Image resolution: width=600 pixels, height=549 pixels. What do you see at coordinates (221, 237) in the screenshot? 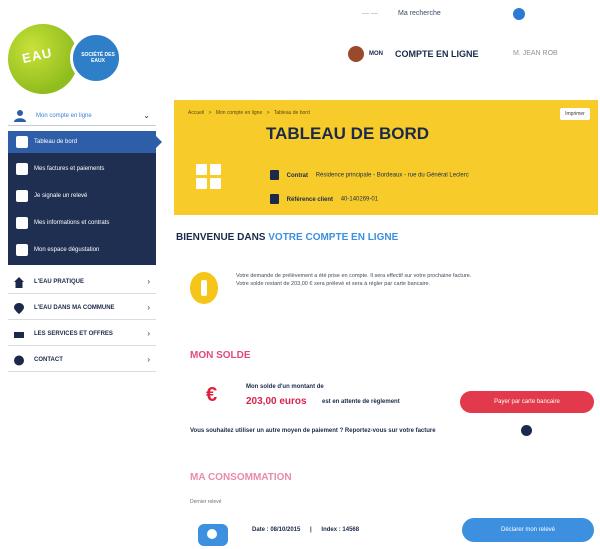
I see `welcome-prefix: BIENVENUE DANS` at bounding box center [221, 237].